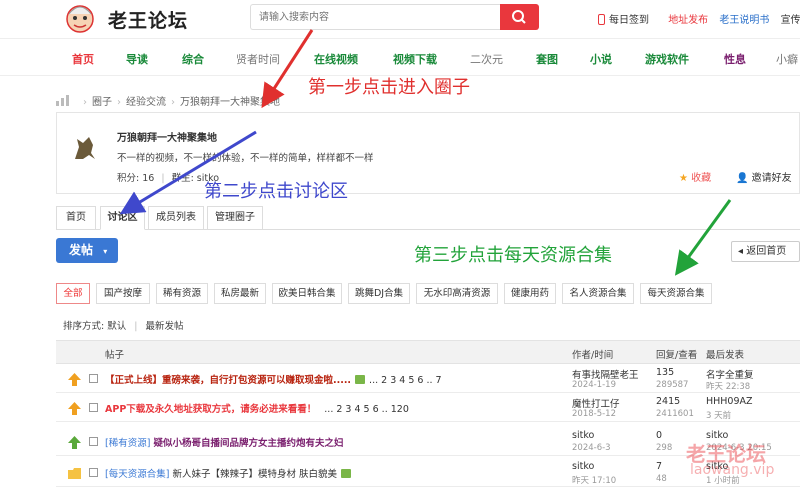 The height and width of the screenshot is (488, 800). I want to click on watermark-domain: laowang.vip, so click(732, 470).